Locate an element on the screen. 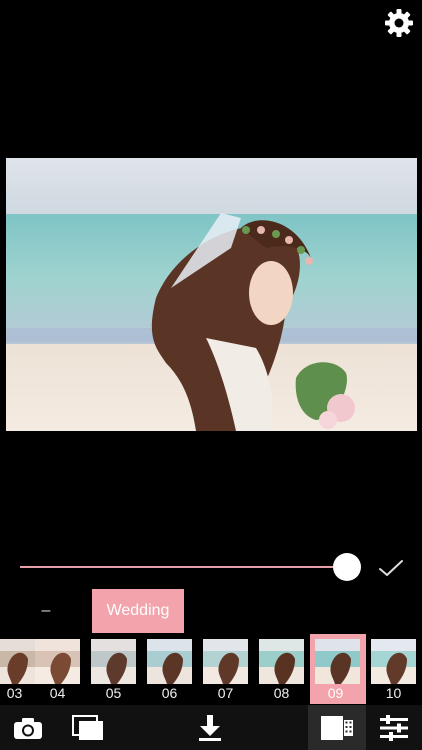  filter-item: 10 is located at coordinates (395, 669).